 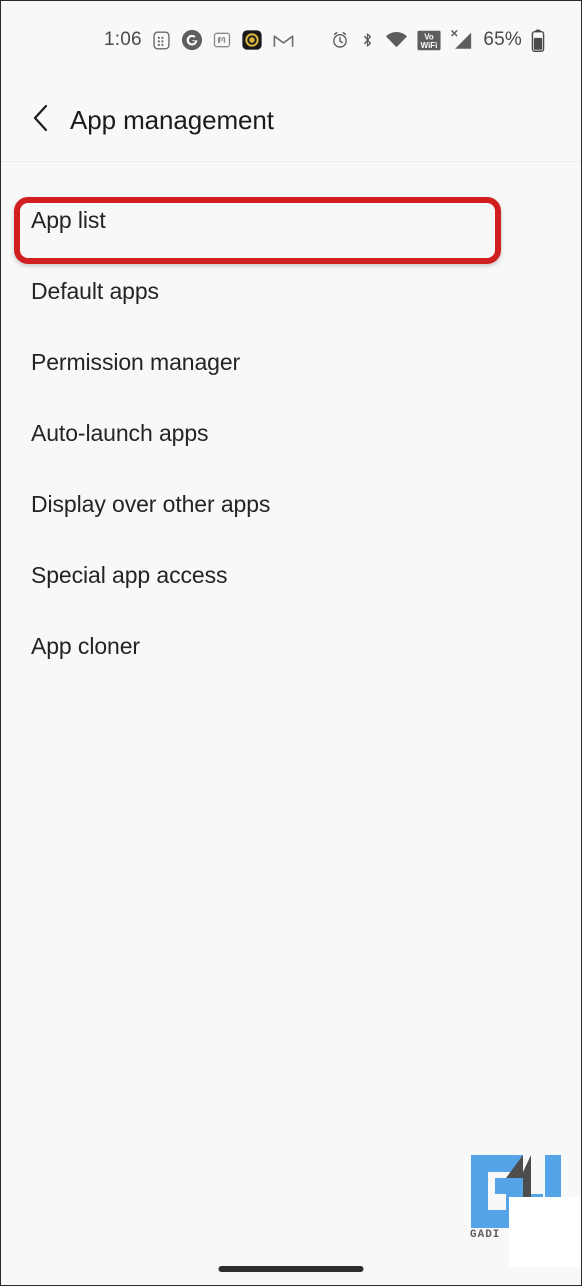 I want to click on list-item-label: Default apps, so click(x=95, y=291).